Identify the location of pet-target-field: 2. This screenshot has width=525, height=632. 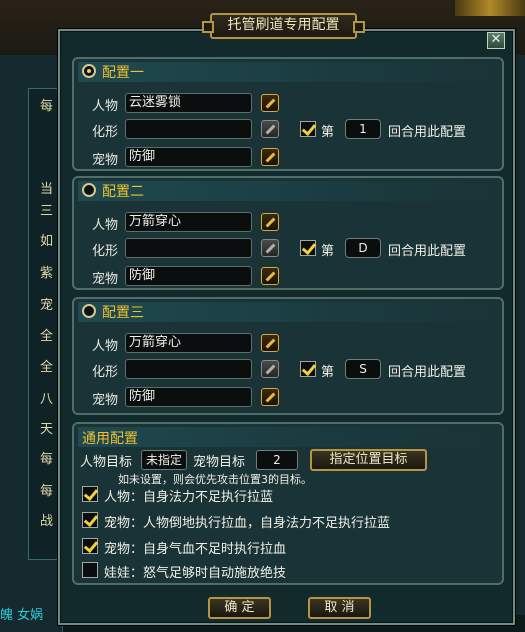
(277, 460).